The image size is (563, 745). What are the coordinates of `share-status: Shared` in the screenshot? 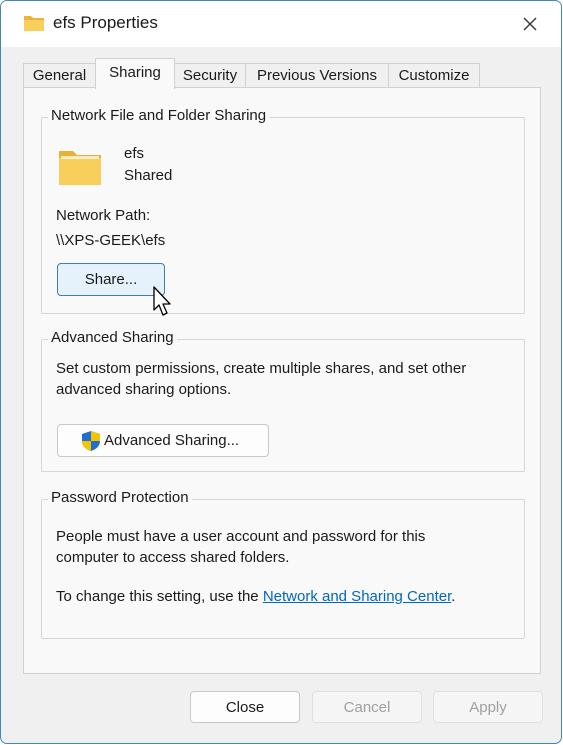 It's located at (148, 175).